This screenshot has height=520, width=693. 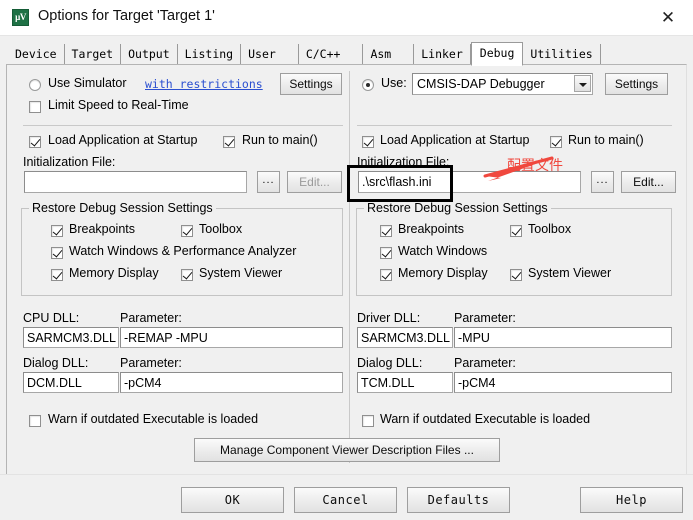 I want to click on tab-target: Target, so click(x=93, y=54).